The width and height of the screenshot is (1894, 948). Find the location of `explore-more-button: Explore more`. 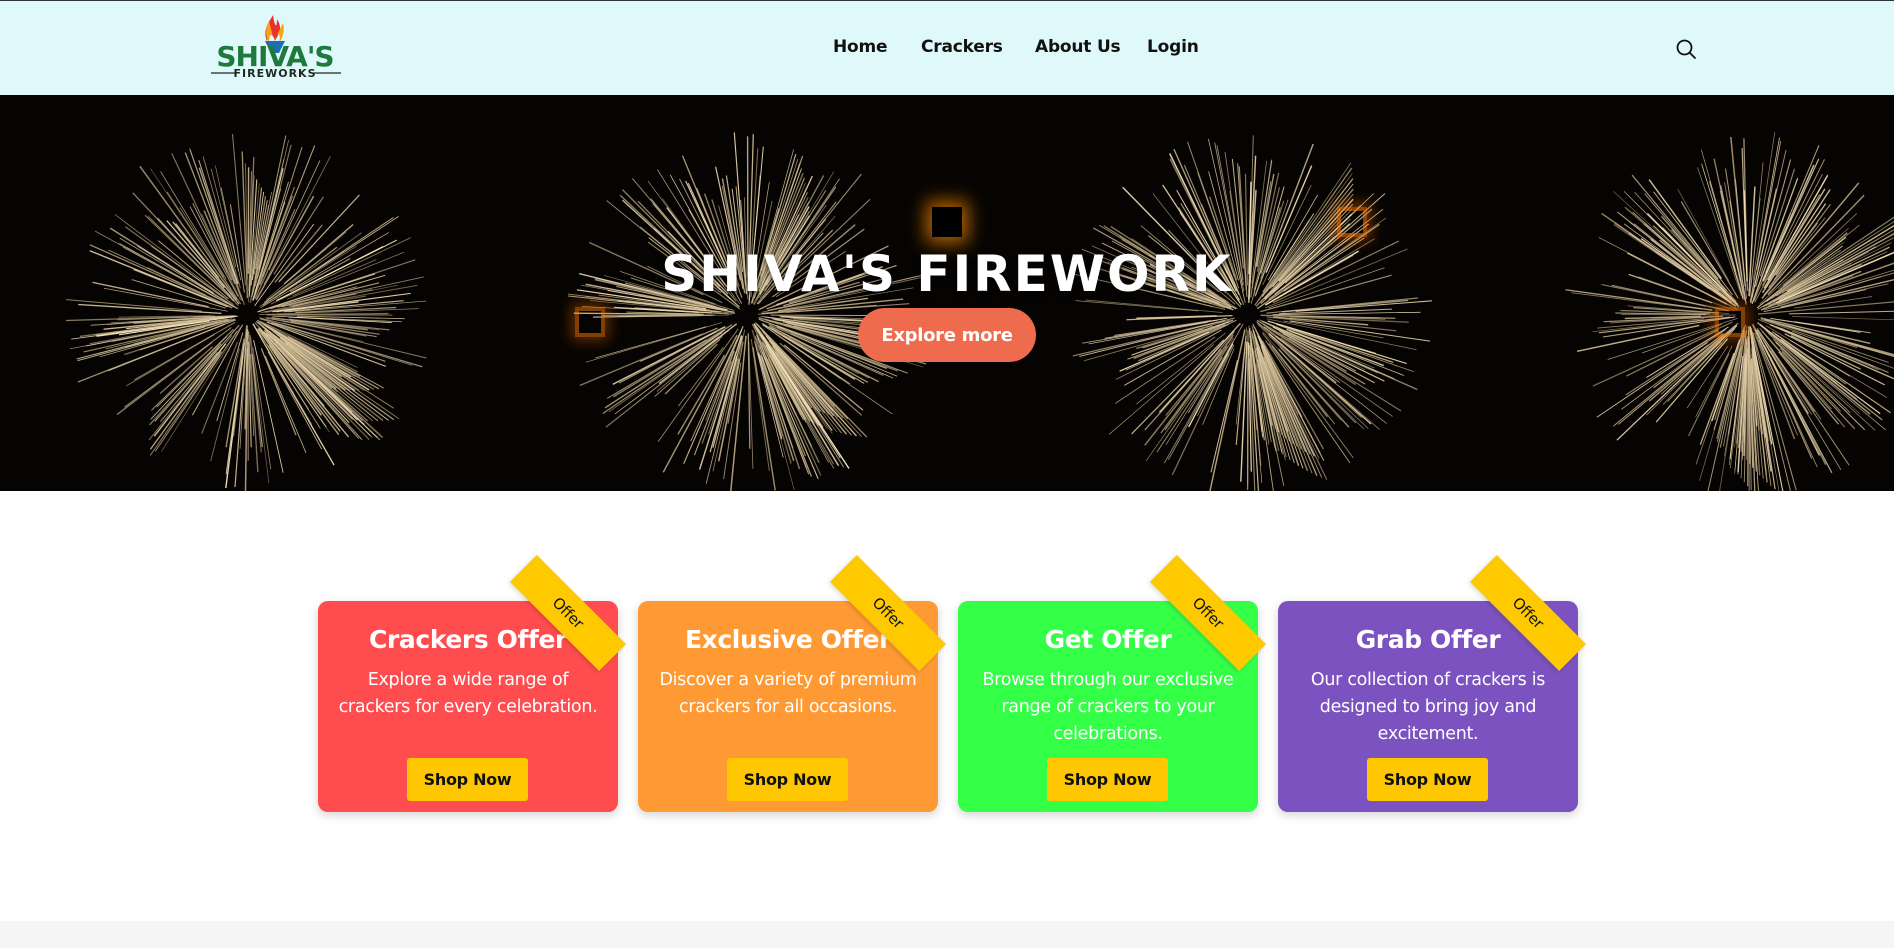

explore-more-button: Explore more is located at coordinates (947, 335).